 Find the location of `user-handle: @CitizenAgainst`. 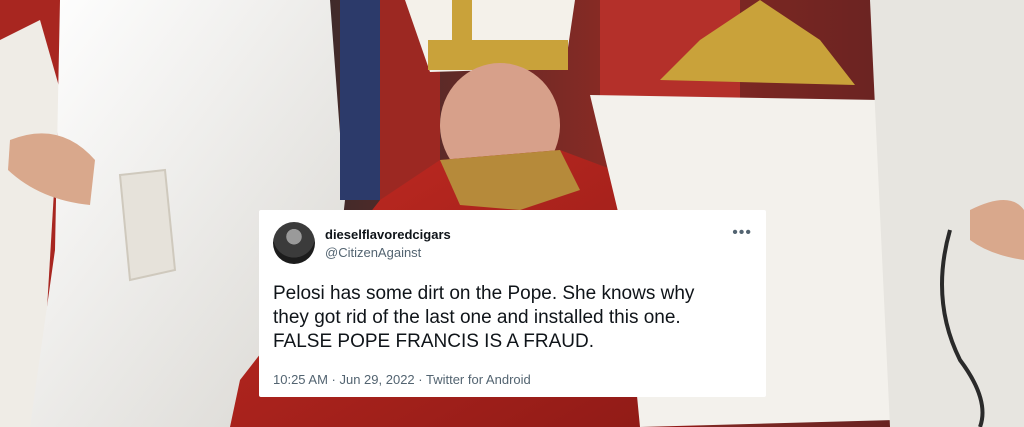

user-handle: @CitizenAgainst is located at coordinates (373, 252).